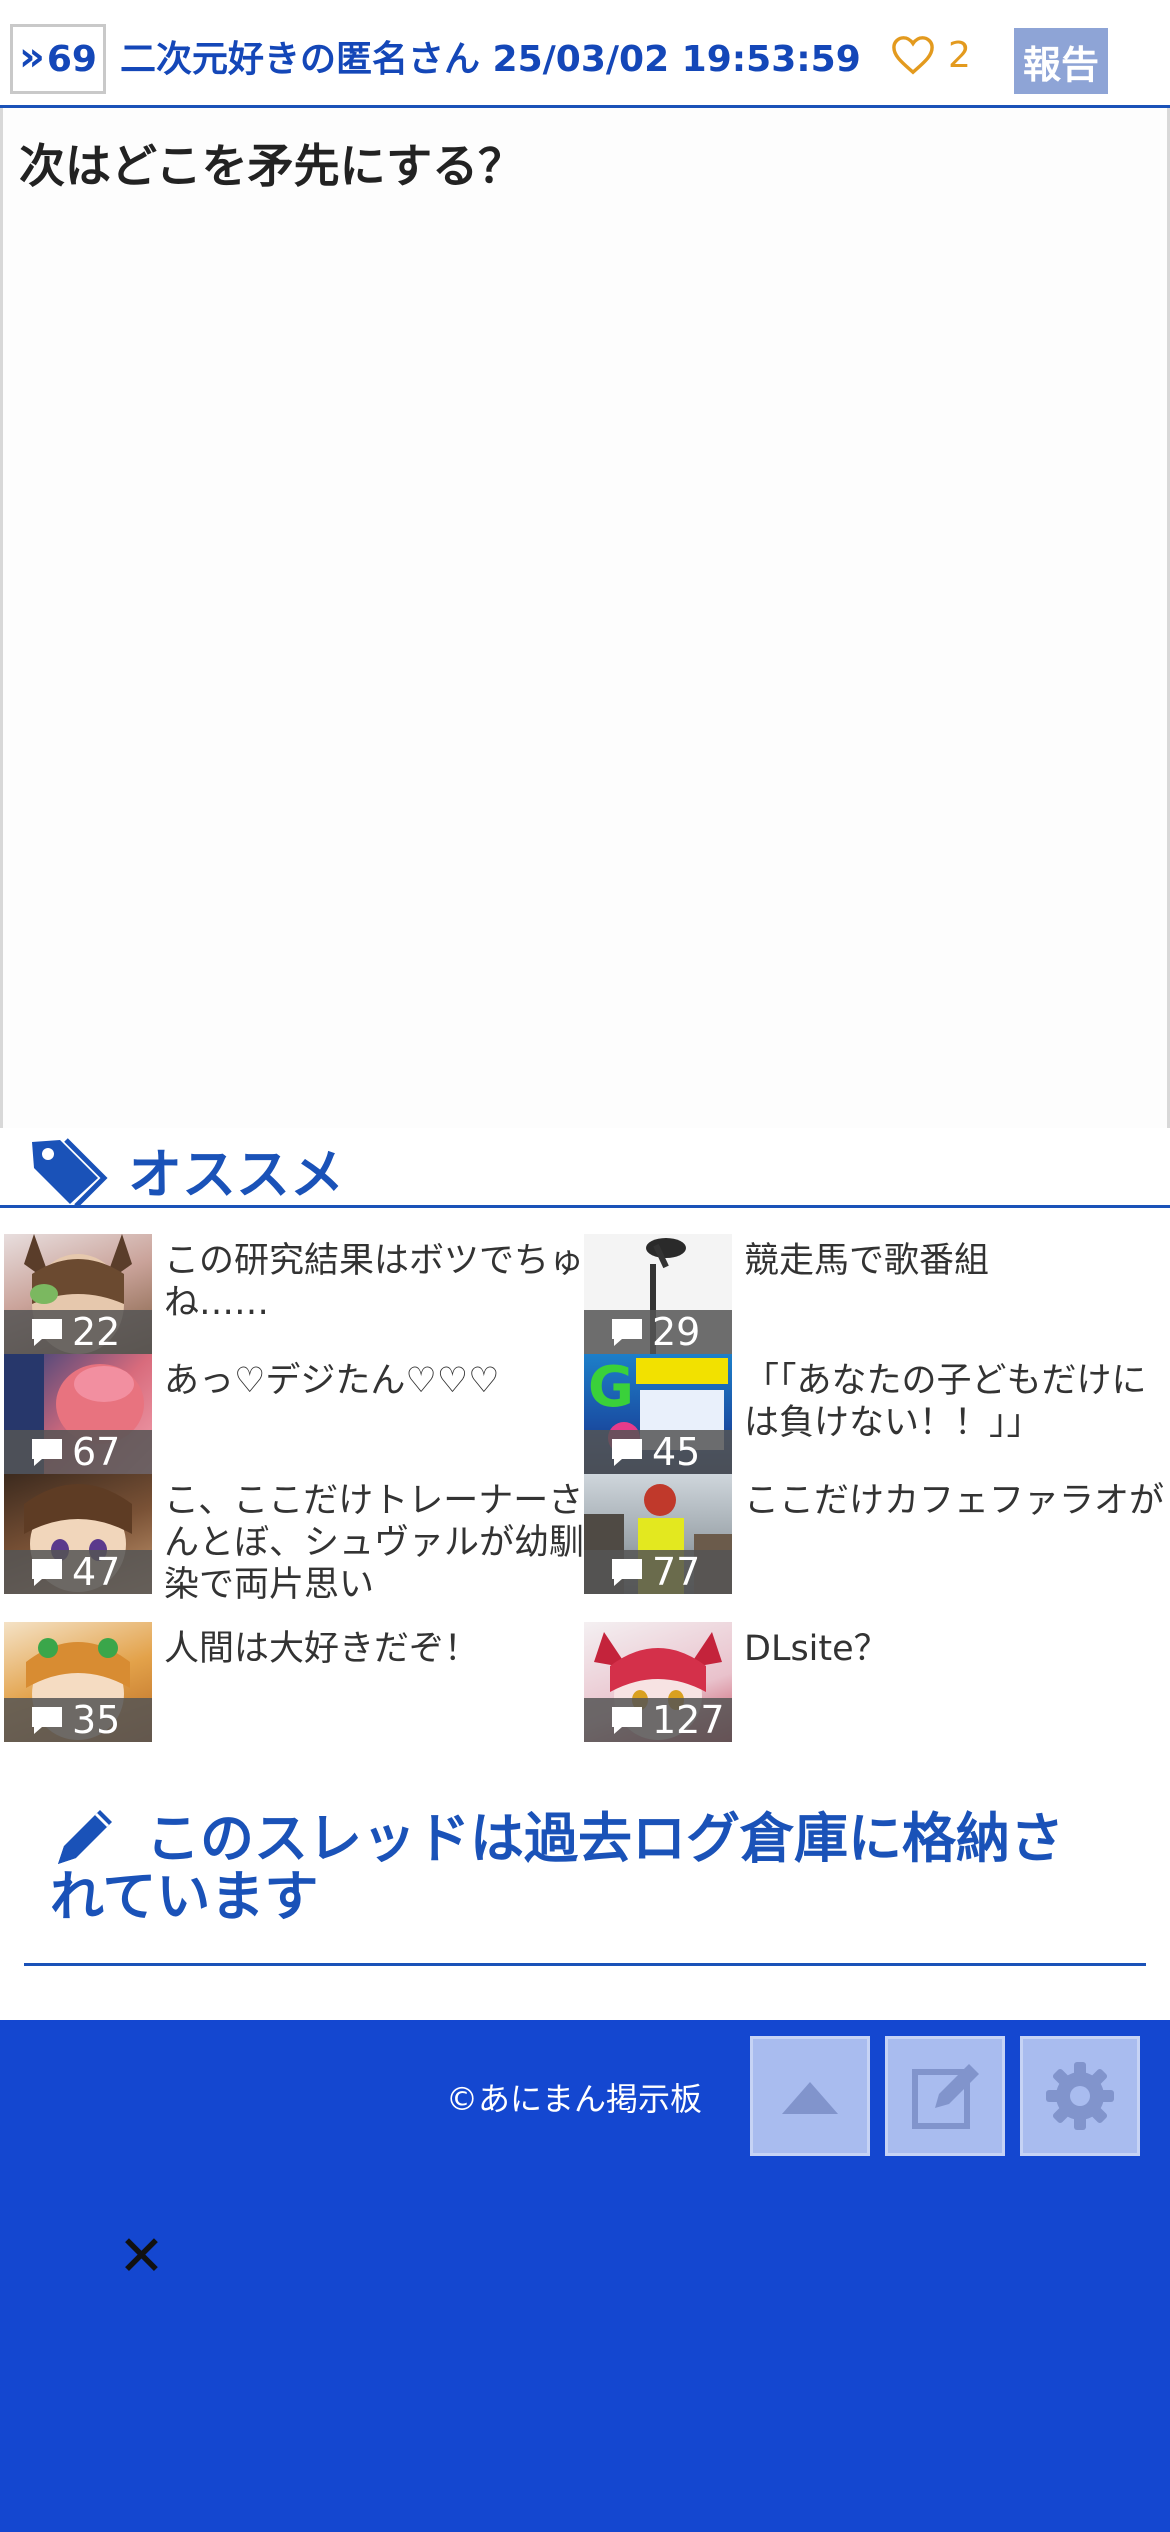  What do you see at coordinates (676, 1572) in the screenshot?
I see `comment-count: 77` at bounding box center [676, 1572].